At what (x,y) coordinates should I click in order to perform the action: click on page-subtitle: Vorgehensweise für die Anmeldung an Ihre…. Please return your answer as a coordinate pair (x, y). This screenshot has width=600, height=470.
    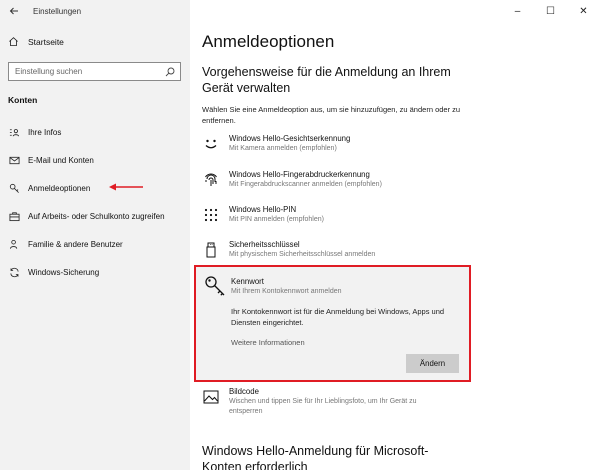
    Looking at the image, I should click on (326, 80).